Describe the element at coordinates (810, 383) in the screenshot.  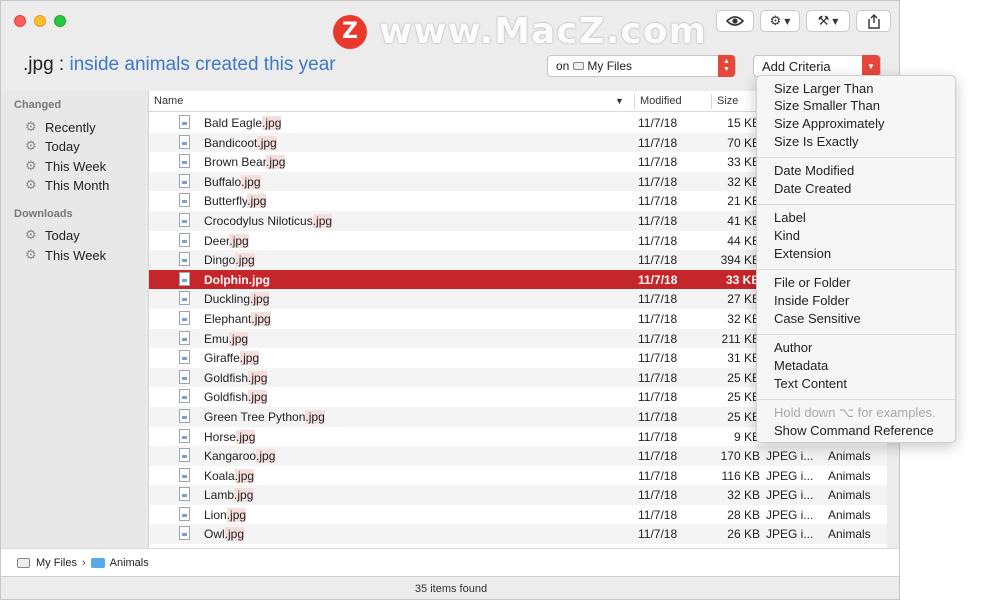
I see `menu-item-text-content: Text Content` at that location.